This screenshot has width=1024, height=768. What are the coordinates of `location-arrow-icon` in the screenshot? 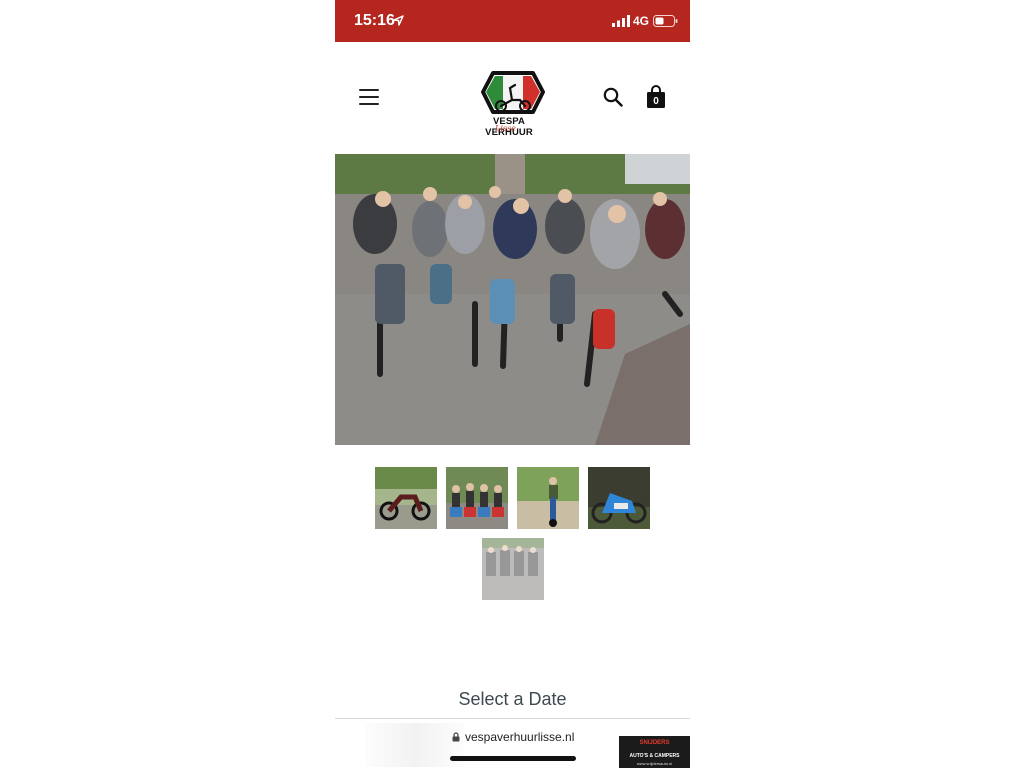 It's located at (398, 20).